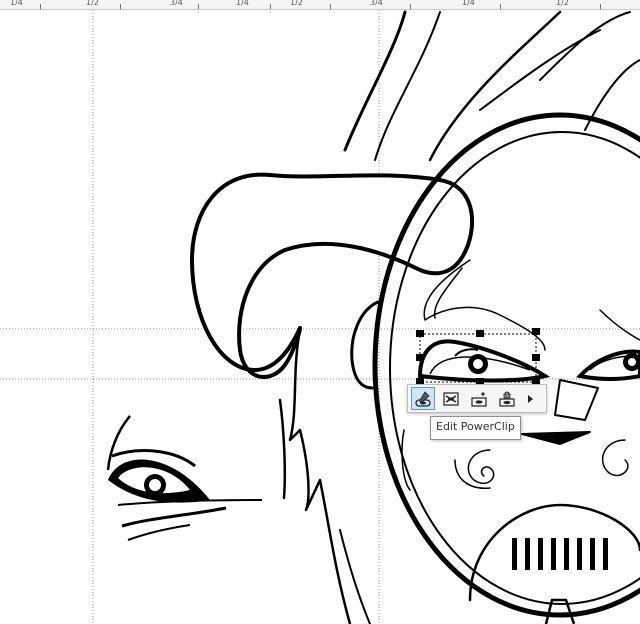  What do you see at coordinates (184, 478) in the screenshot?
I see `left-eye-group` at bounding box center [184, 478].